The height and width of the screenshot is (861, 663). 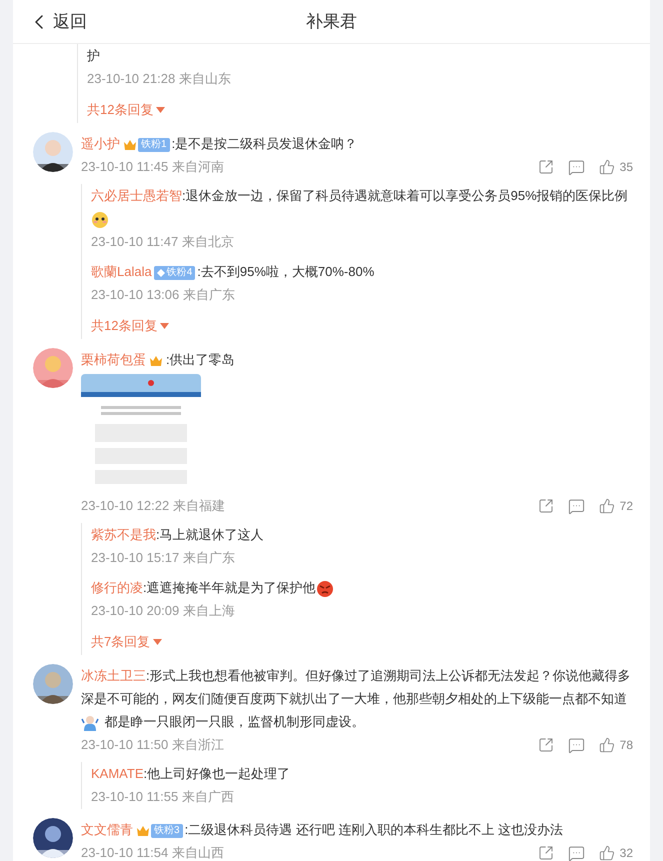 What do you see at coordinates (167, 831) in the screenshot?
I see `fan-badge: 铁粉3` at bounding box center [167, 831].